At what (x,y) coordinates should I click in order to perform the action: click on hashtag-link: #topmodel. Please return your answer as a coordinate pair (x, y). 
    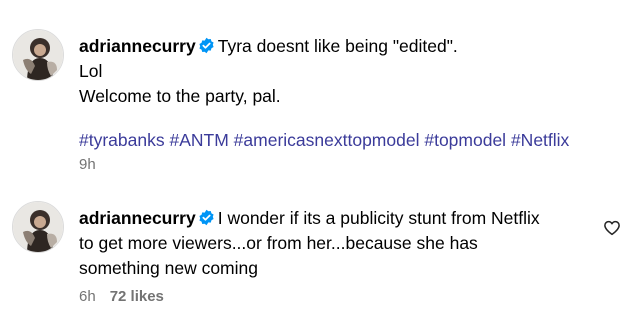
    Looking at the image, I should click on (465, 140).